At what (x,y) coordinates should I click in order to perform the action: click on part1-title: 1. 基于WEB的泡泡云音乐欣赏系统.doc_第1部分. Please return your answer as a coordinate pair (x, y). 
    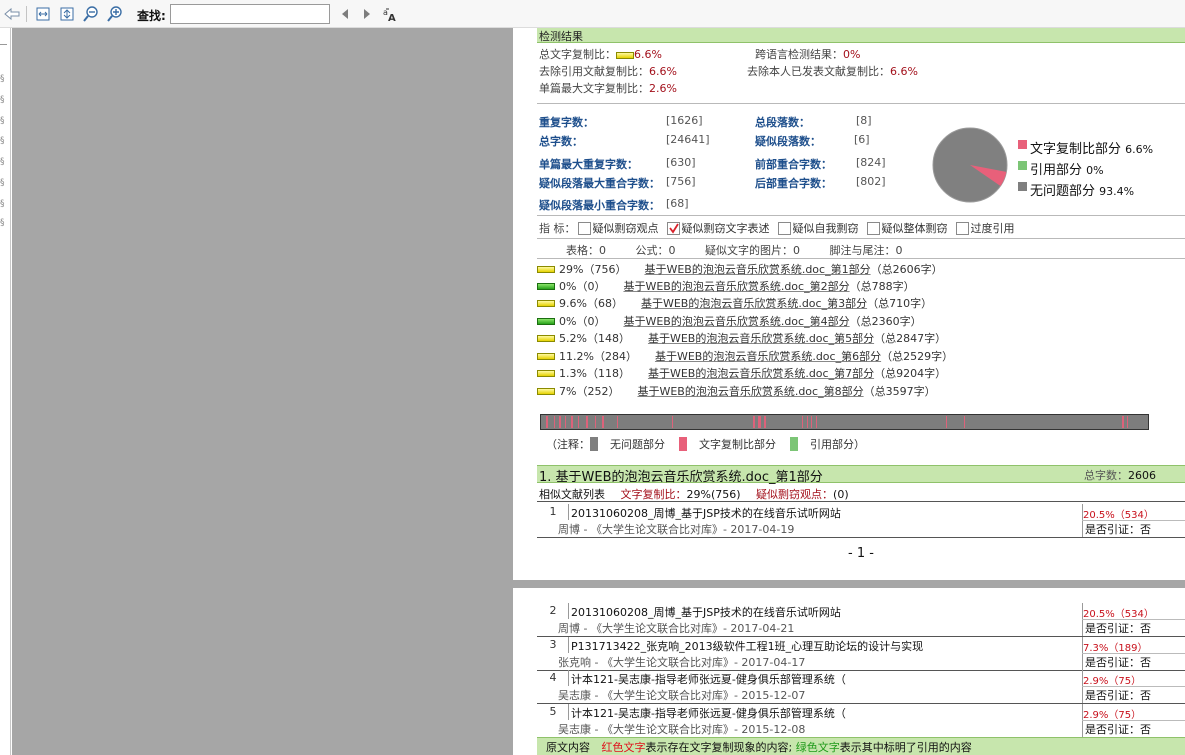
    Looking at the image, I should click on (681, 477).